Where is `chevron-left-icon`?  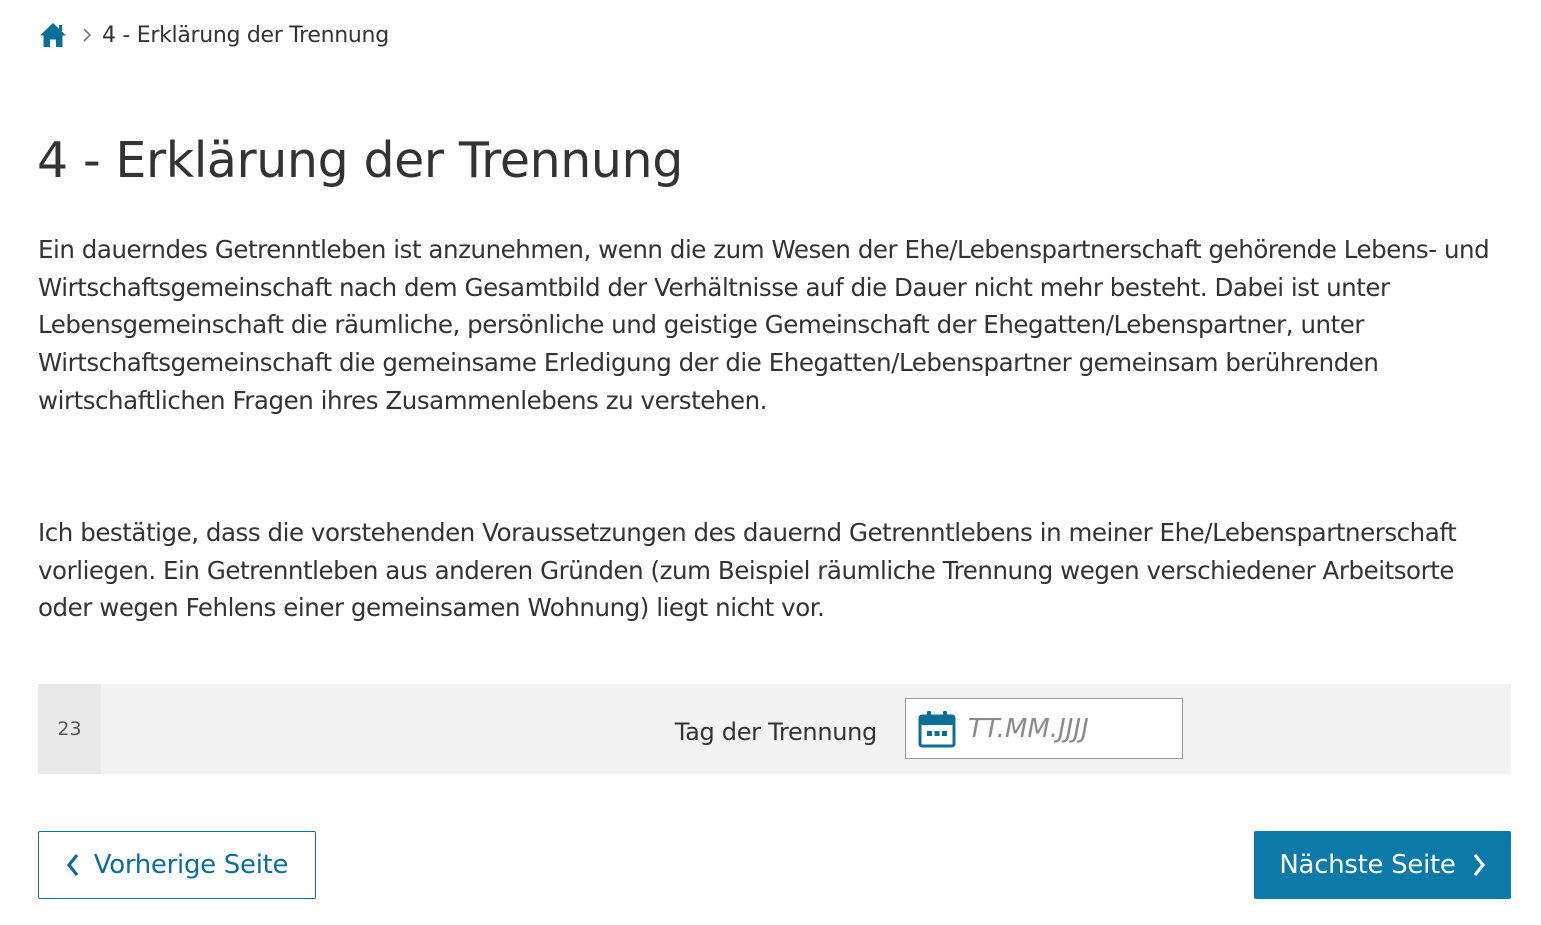
chevron-left-icon is located at coordinates (73, 865).